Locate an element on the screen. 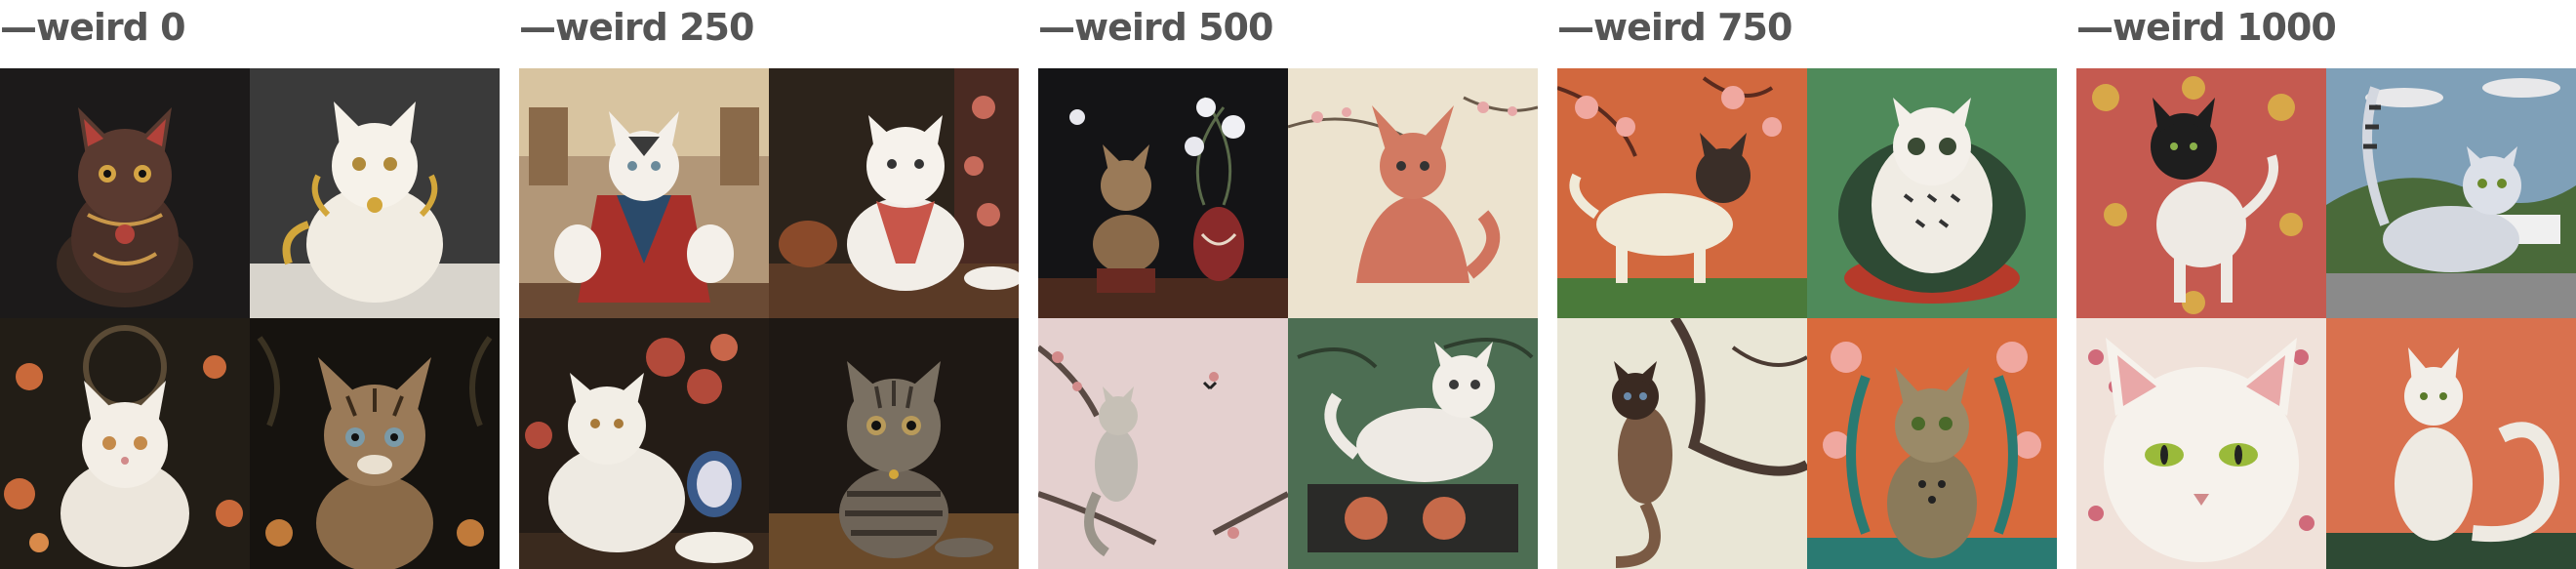 Image resolution: width=2576 pixels, height=569 pixels. striped-tabby-cat-sitting-image is located at coordinates (894, 443).